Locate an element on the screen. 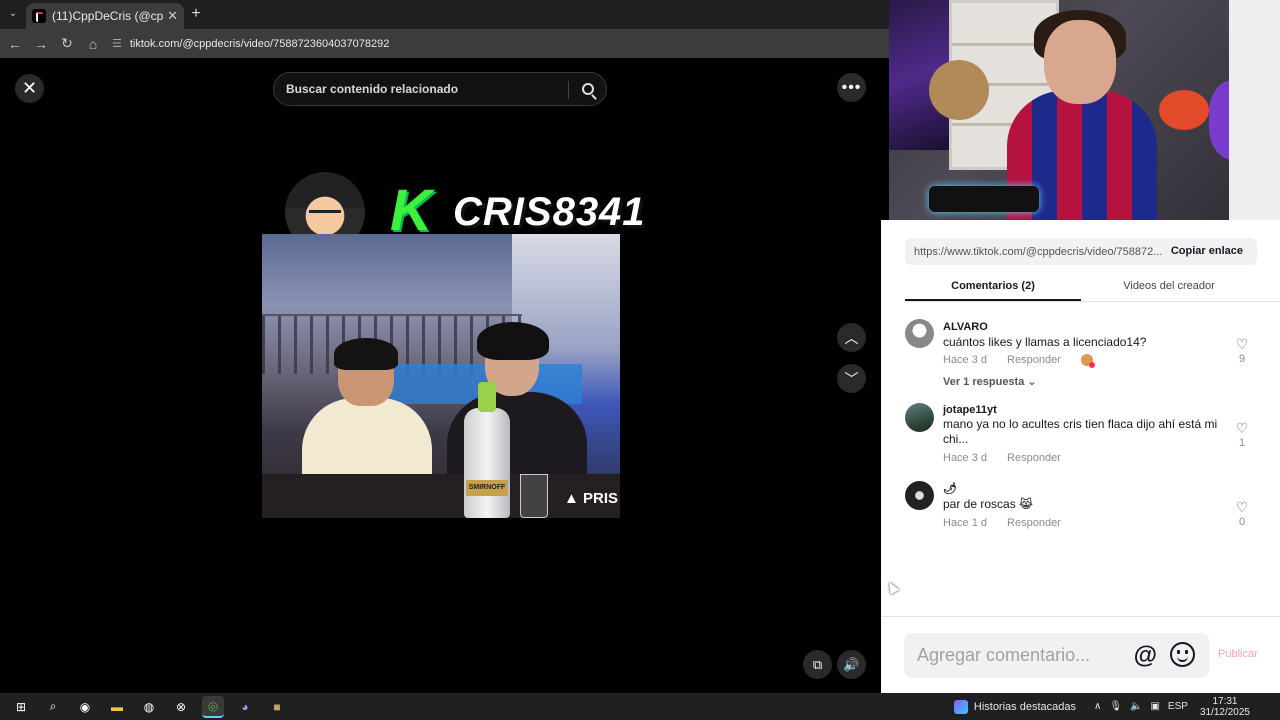  next-video-button: ﹀ is located at coordinates (851, 378).